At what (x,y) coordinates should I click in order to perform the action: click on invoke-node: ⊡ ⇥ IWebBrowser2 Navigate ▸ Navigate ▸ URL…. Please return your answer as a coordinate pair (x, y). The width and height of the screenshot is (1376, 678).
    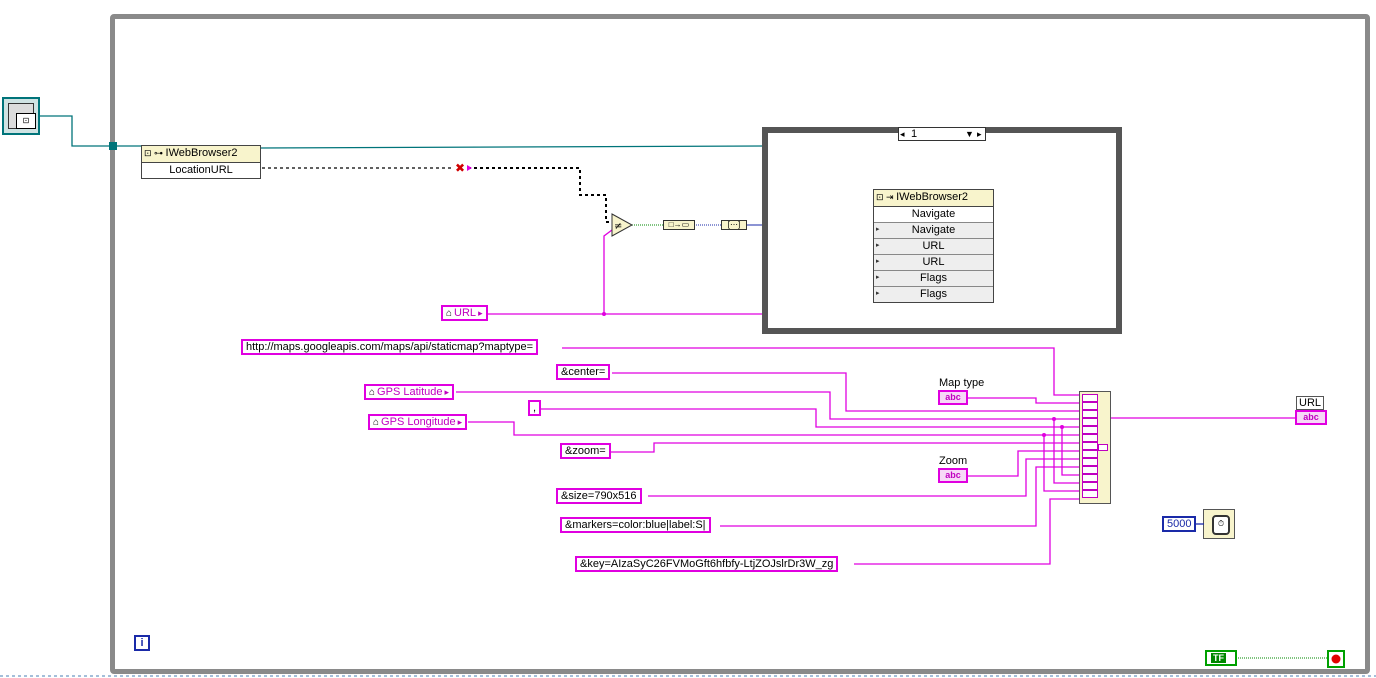
    Looking at the image, I should click on (933, 246).